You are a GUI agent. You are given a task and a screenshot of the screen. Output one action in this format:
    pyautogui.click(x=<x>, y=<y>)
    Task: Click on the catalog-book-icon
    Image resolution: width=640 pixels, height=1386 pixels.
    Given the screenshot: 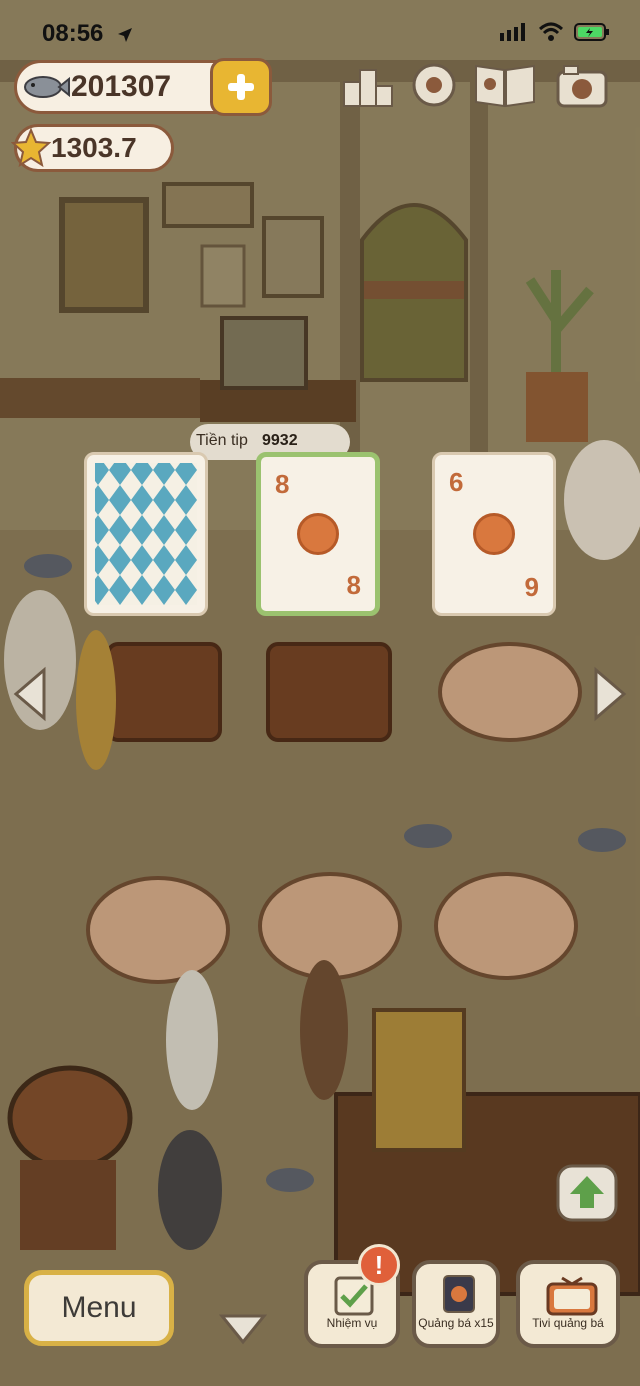 What is the action you would take?
    pyautogui.click(x=505, y=86)
    